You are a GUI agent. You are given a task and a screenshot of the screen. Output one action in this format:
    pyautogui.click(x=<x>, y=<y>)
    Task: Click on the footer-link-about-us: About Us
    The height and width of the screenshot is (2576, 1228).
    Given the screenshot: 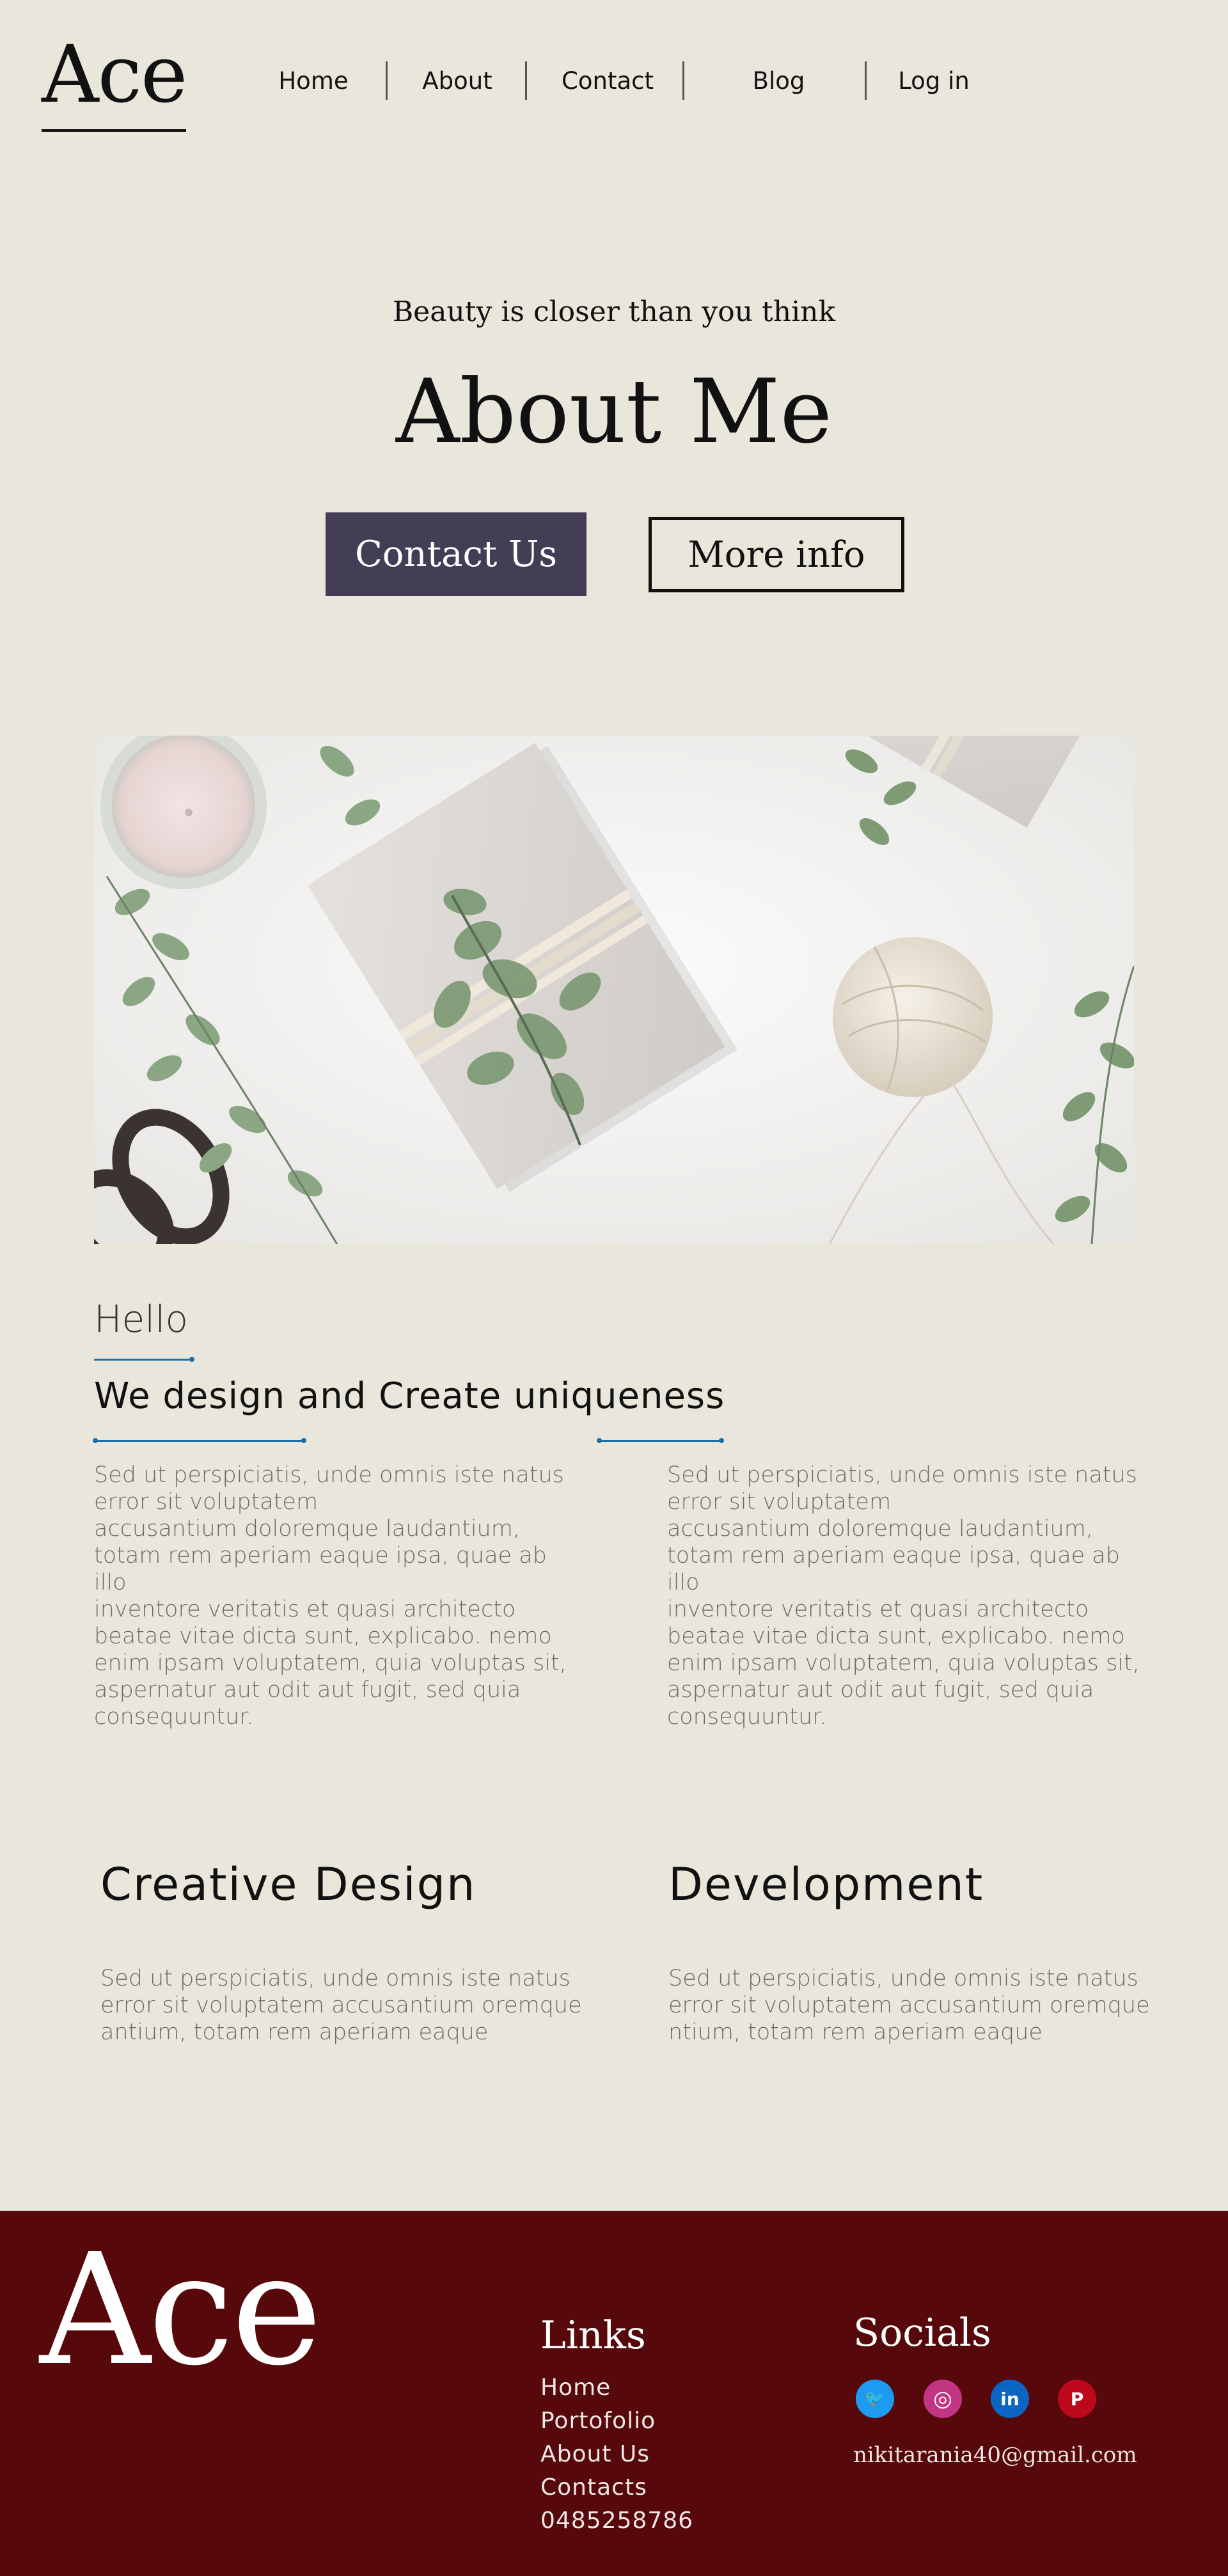 What is the action you would take?
    pyautogui.click(x=595, y=2454)
    